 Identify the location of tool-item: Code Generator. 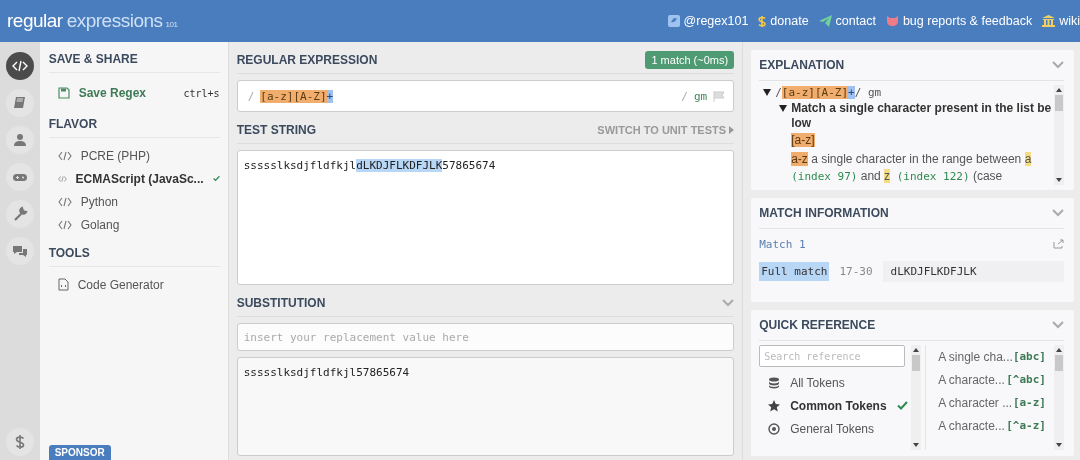
(134, 284).